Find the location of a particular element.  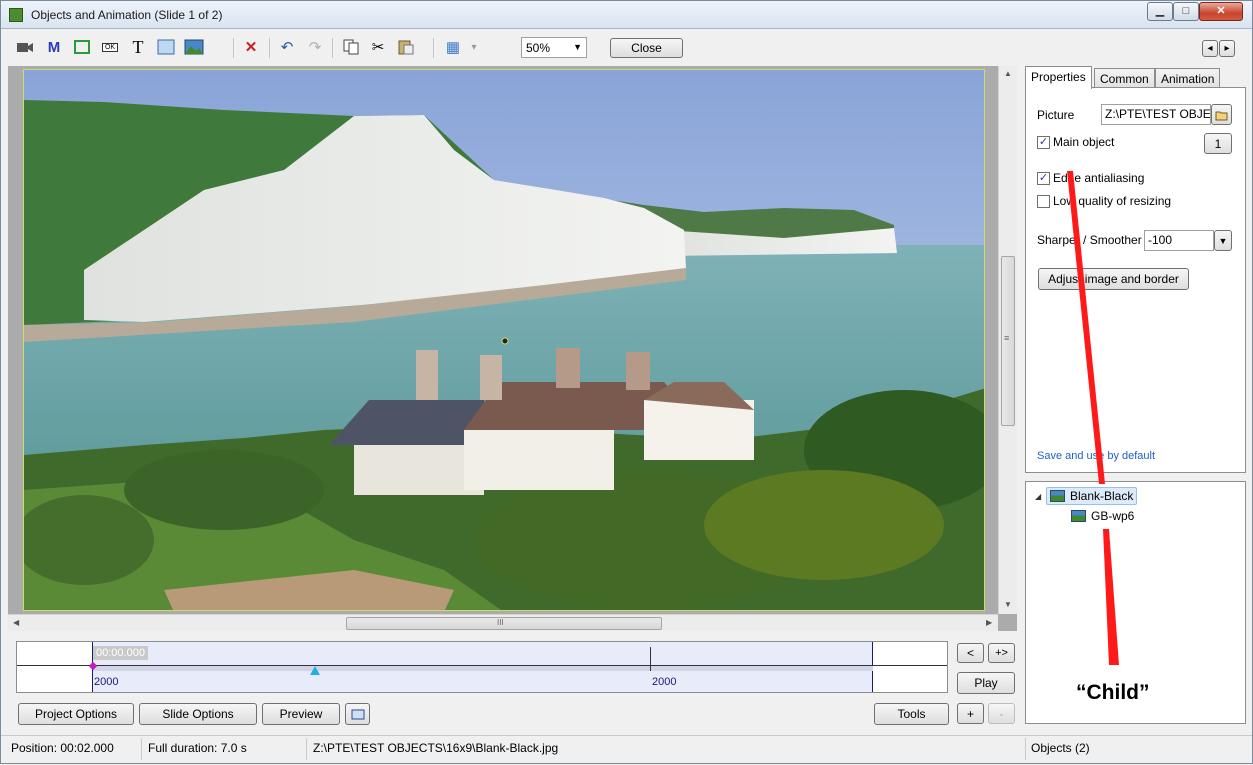

status-objects: Objects (2) is located at coordinates (1060, 748).